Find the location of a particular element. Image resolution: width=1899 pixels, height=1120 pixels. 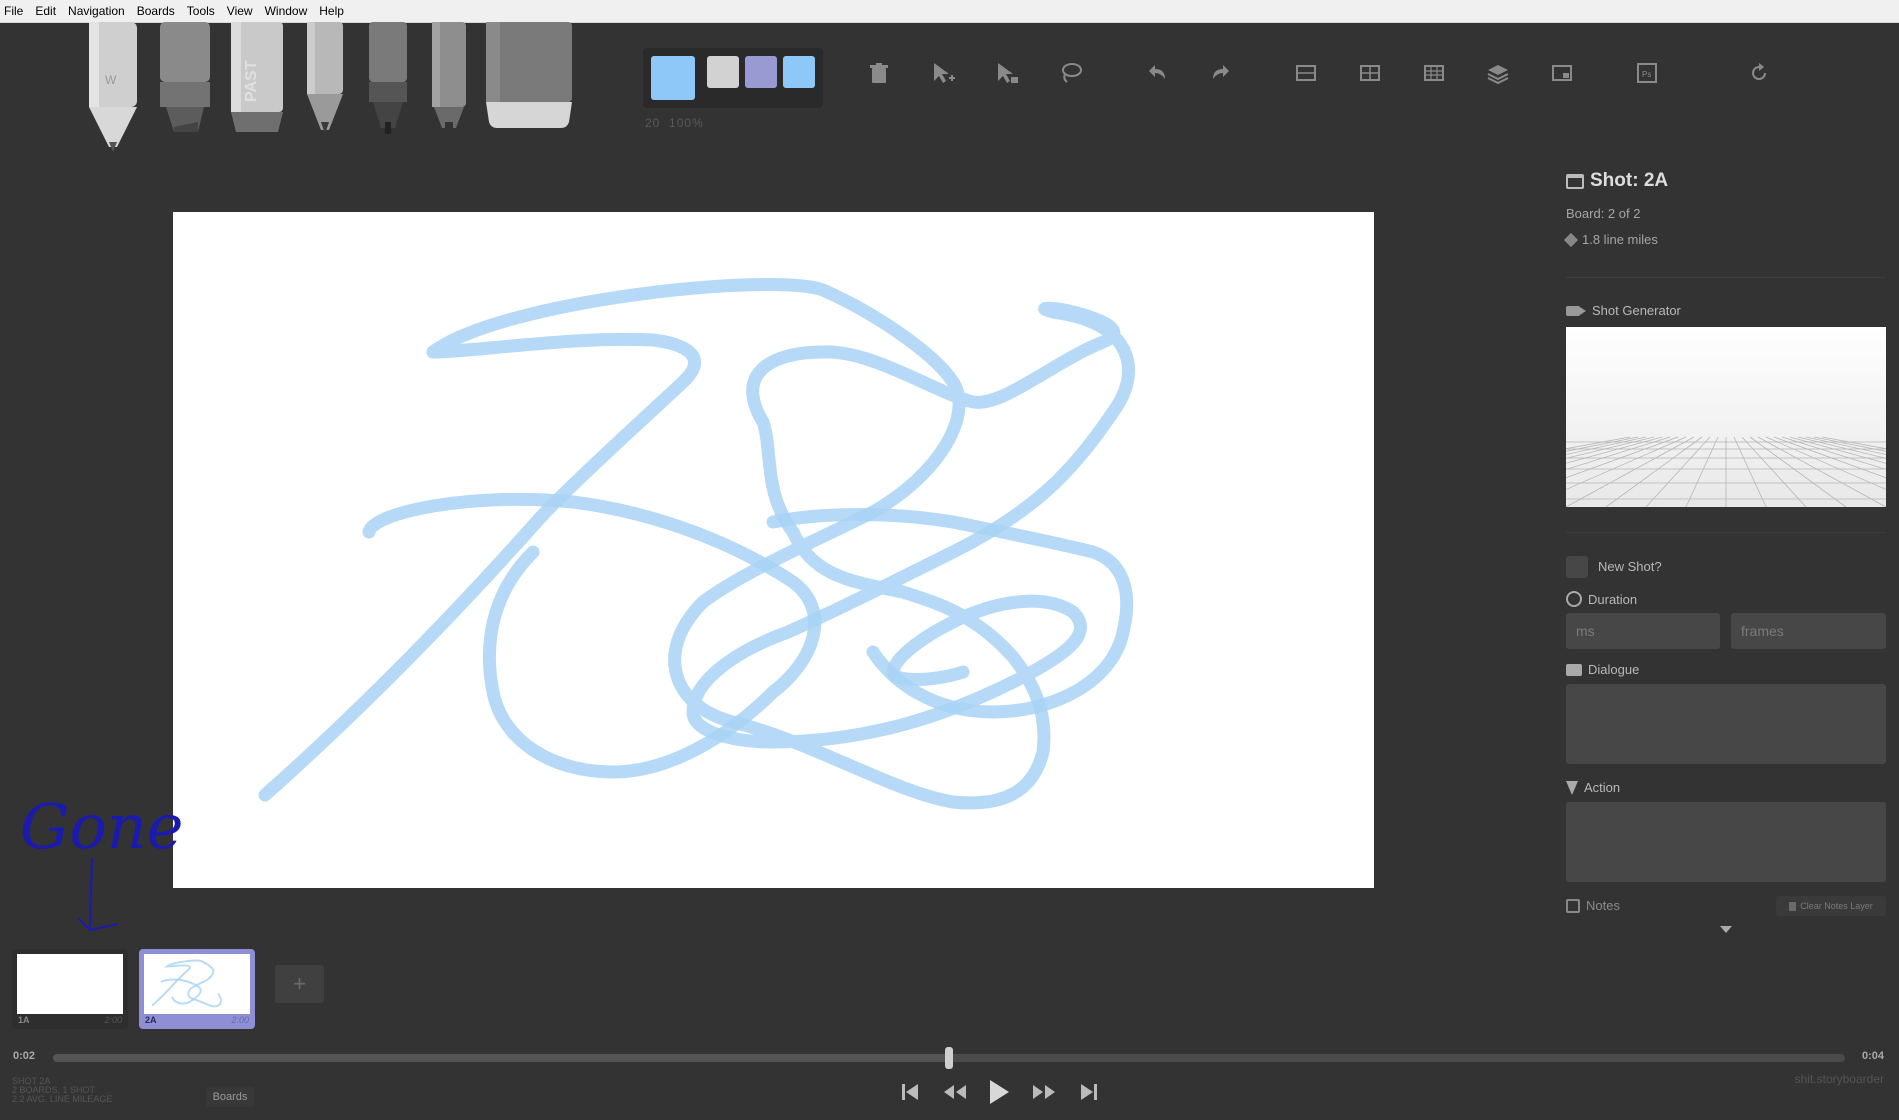

add-board-button: + is located at coordinates (299, 984).